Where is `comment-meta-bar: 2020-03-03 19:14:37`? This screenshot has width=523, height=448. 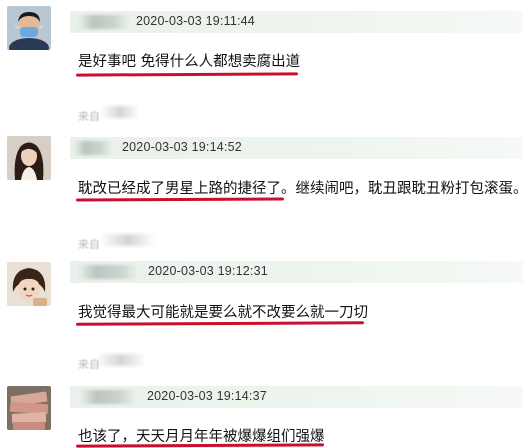 comment-meta-bar: 2020-03-03 19:14:37 is located at coordinates (296, 397).